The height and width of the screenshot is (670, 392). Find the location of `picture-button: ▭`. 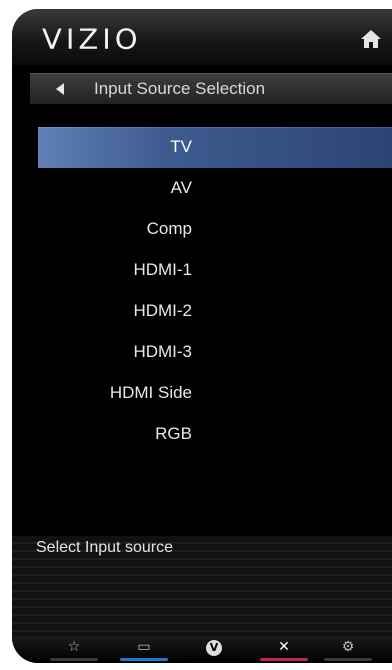

picture-button: ▭ is located at coordinates (144, 649).